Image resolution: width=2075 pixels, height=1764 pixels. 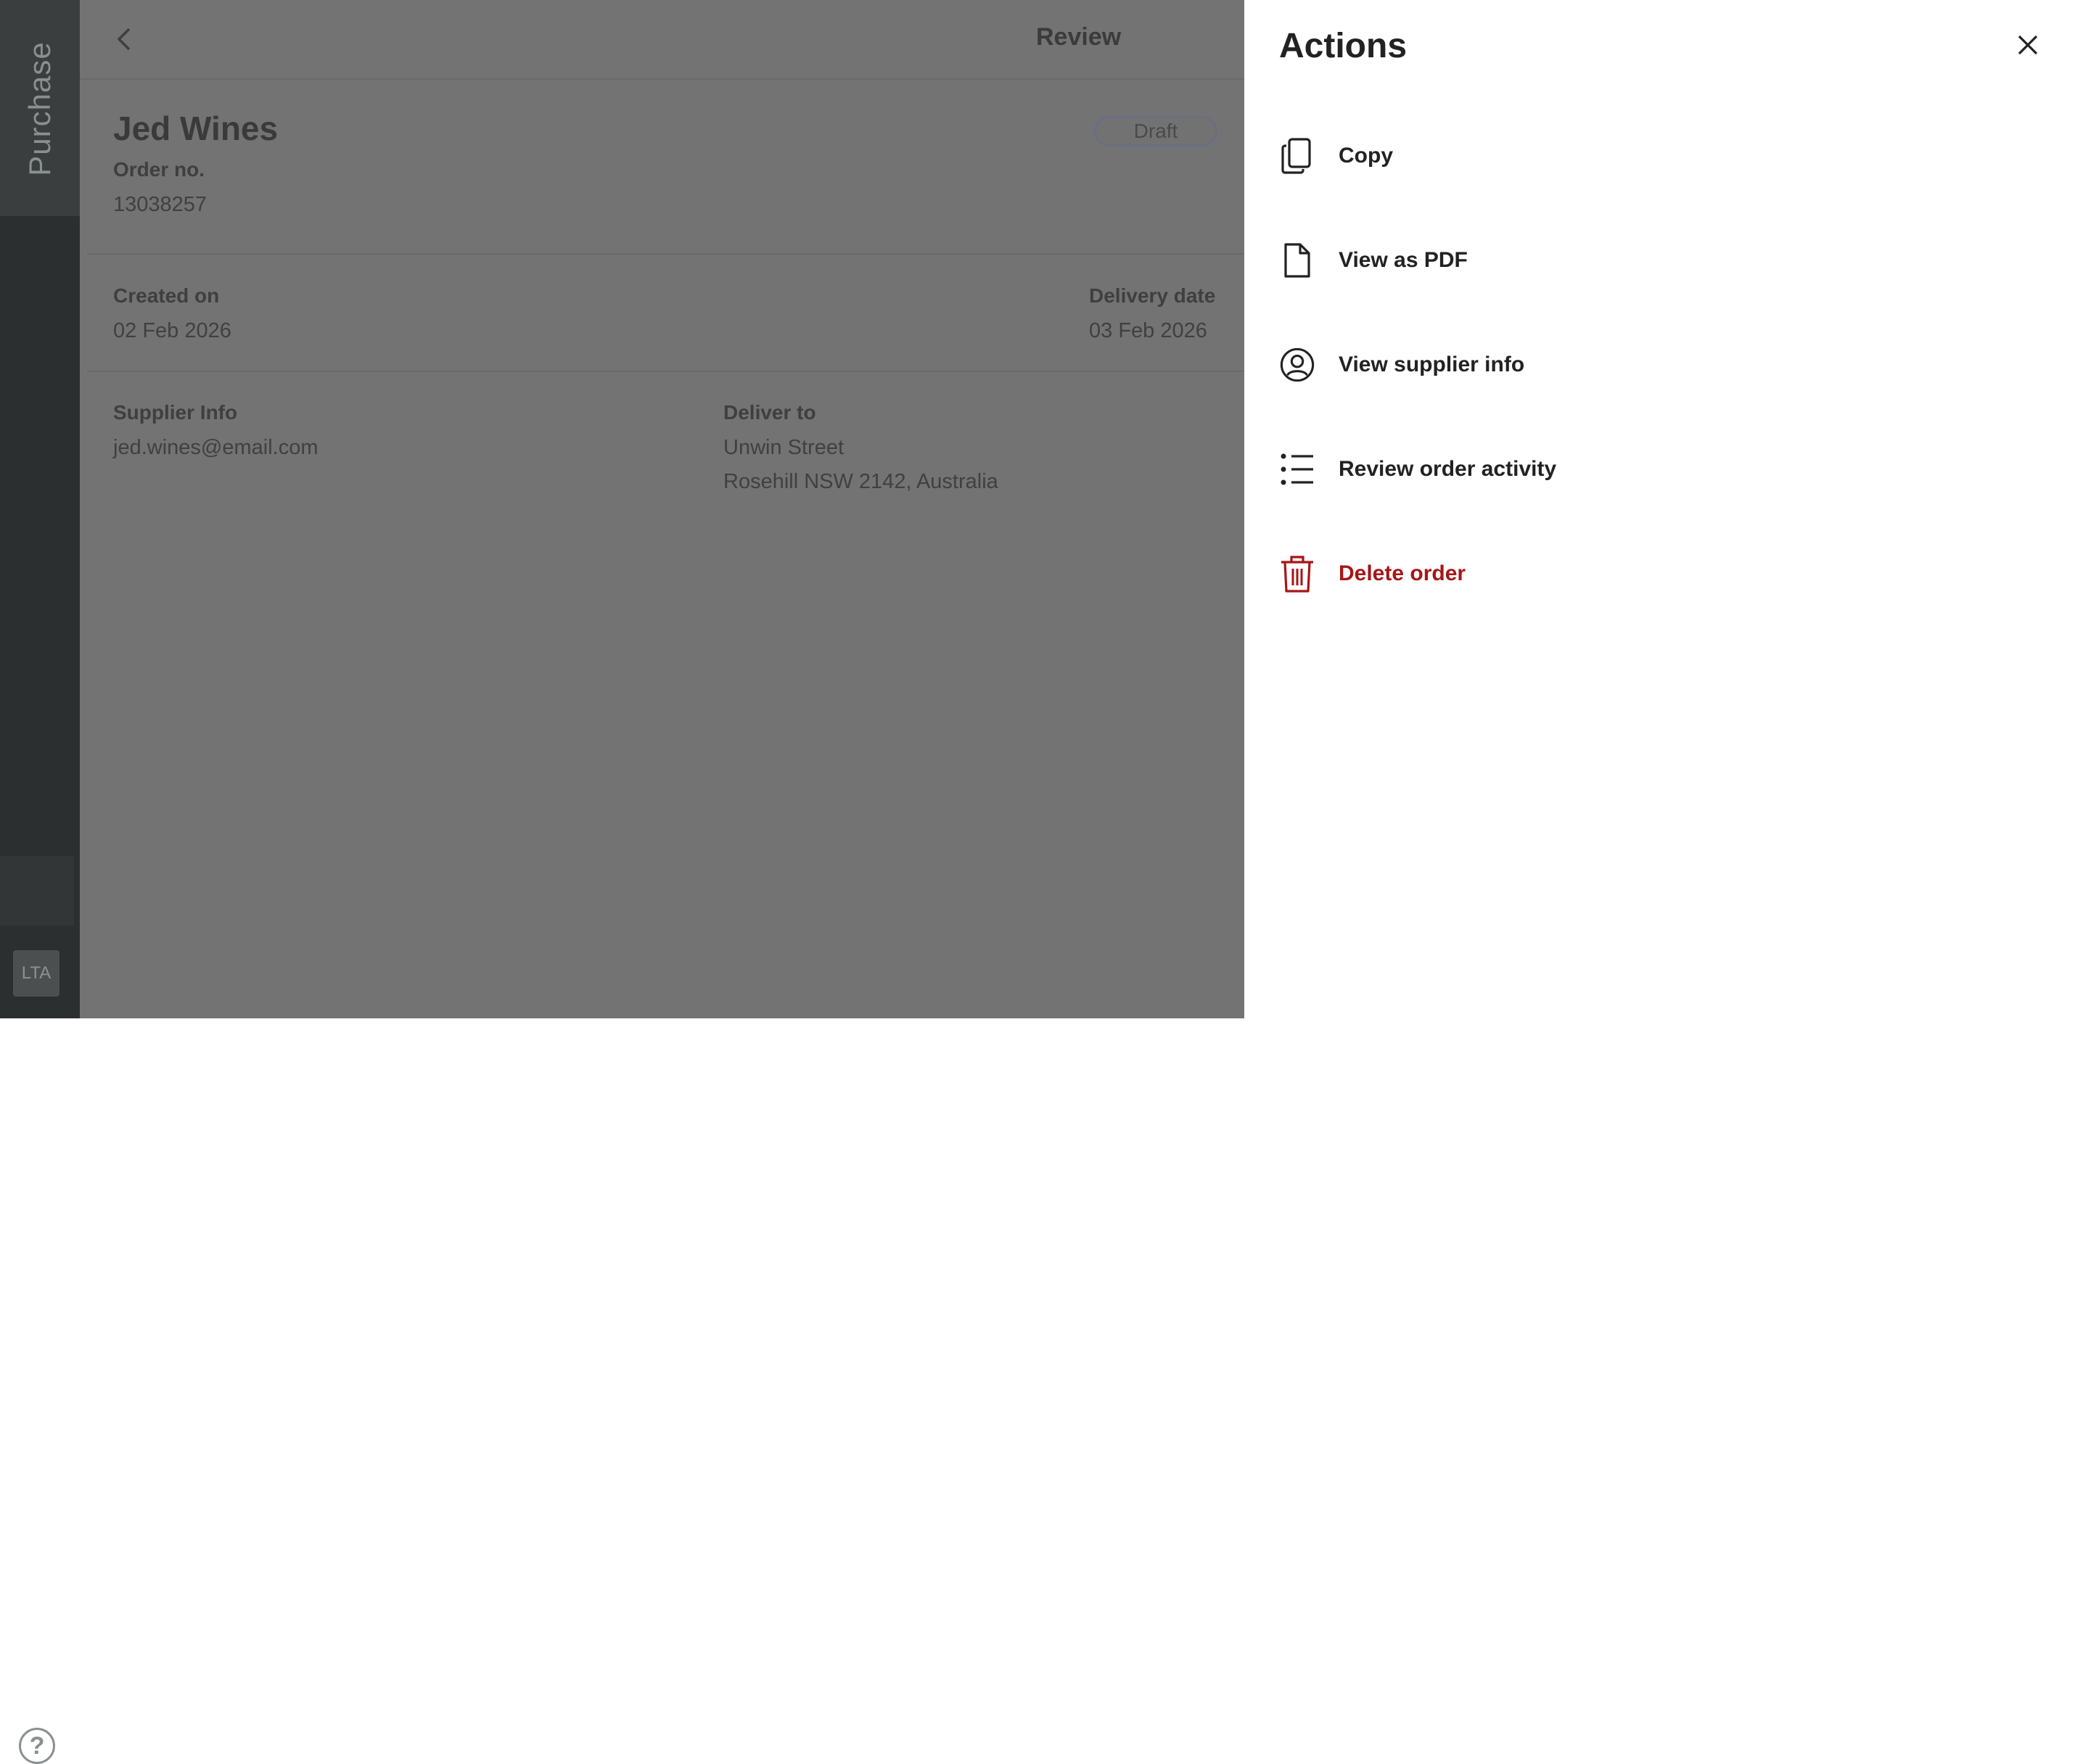 I want to click on drawer-title: Actions, so click(x=1343, y=46).